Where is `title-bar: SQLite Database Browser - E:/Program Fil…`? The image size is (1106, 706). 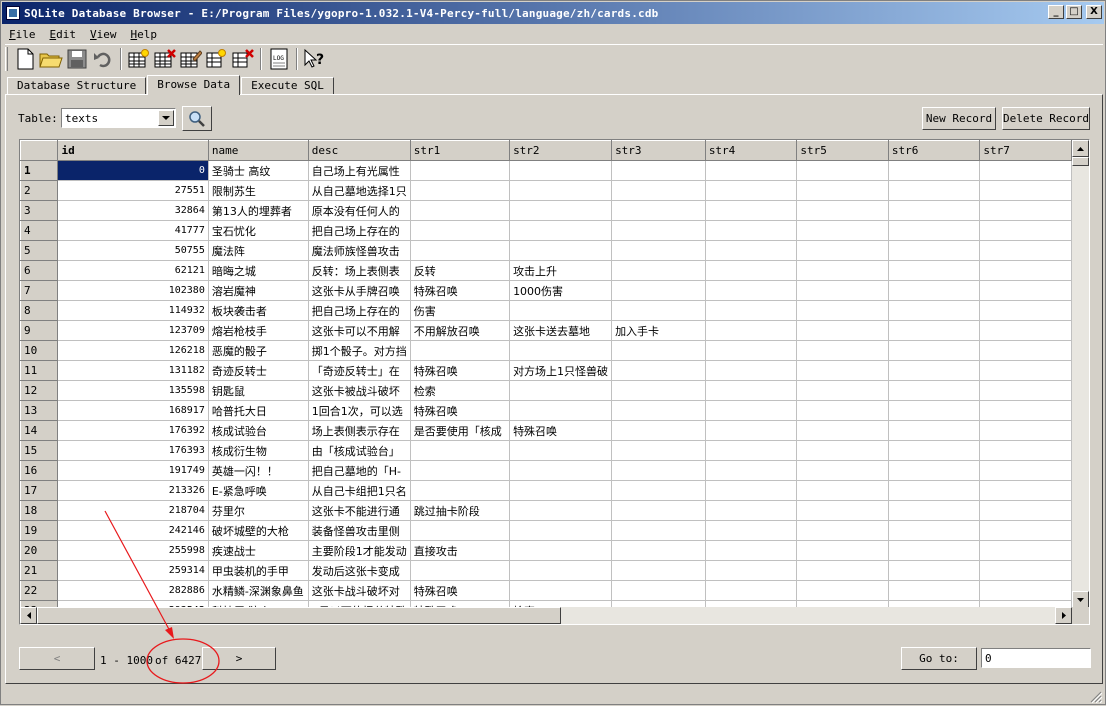 title-bar: SQLite Database Browser - E:/Program Fil… is located at coordinates (553, 13).